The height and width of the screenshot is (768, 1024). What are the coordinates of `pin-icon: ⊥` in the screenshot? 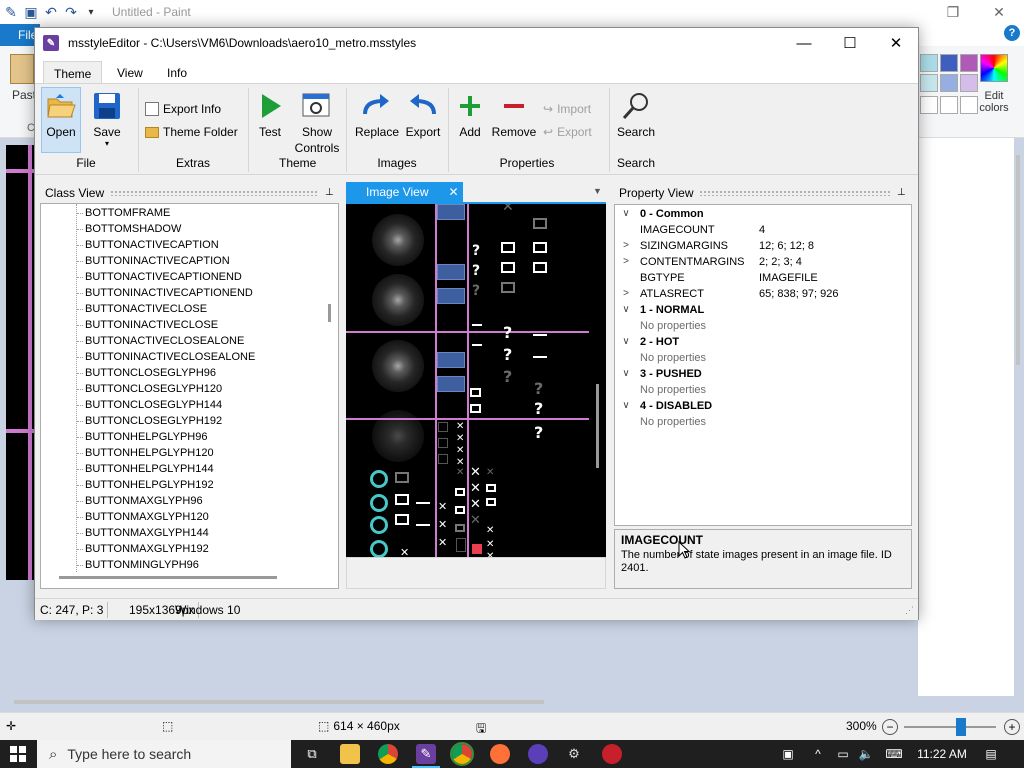 It's located at (902, 193).